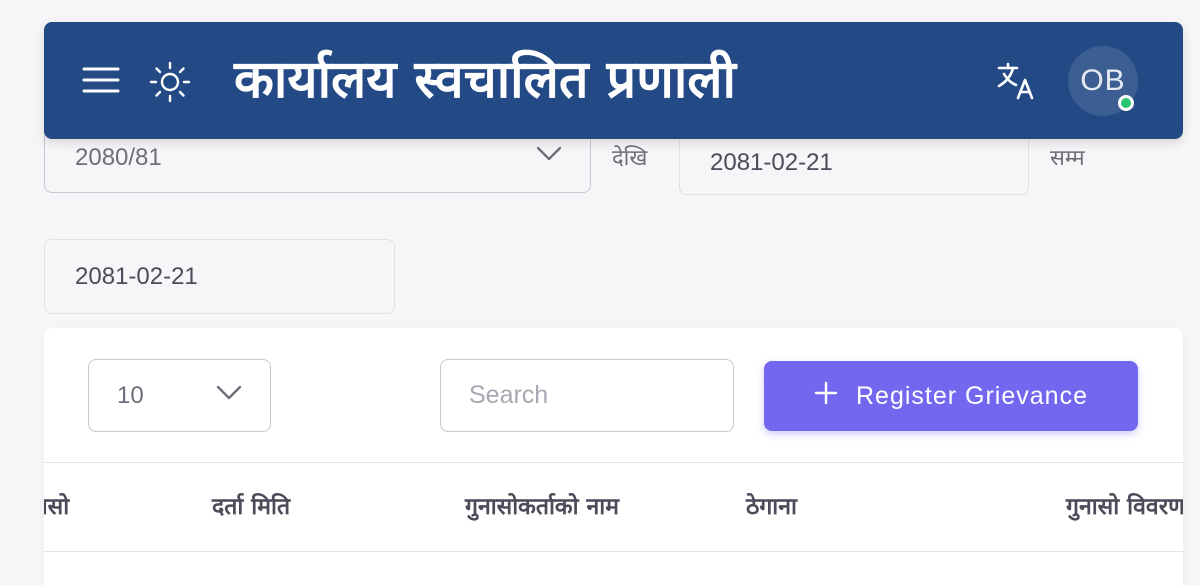 This screenshot has height=585, width=1200. Describe the element at coordinates (587, 395) in the screenshot. I see `search-input` at that location.